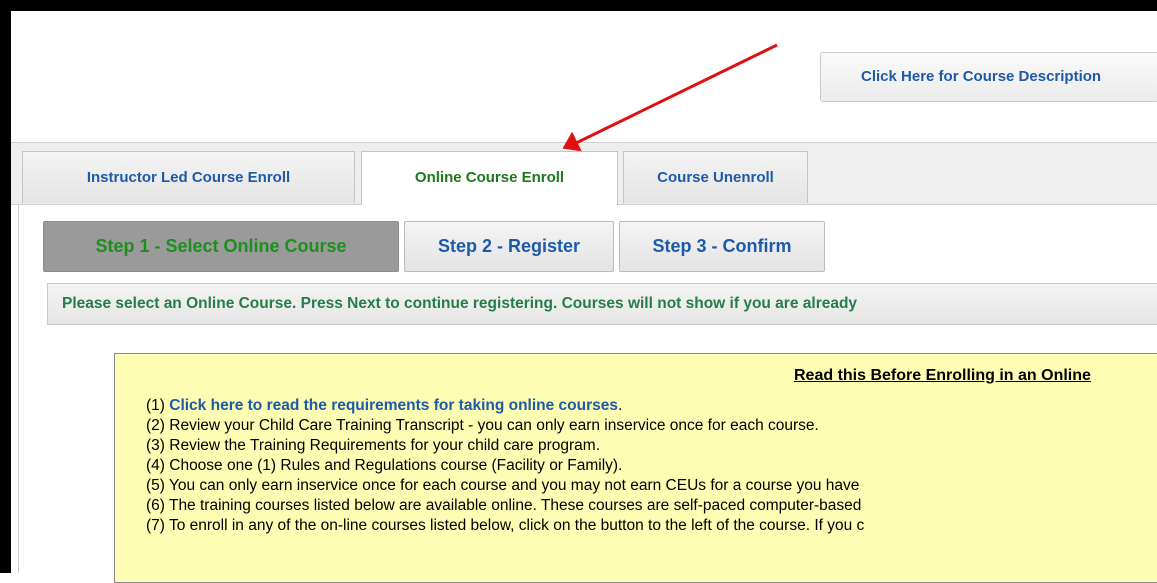 The height and width of the screenshot is (583, 1157). What do you see at coordinates (489, 178) in the screenshot?
I see `tab-online-course-enroll: Online Course Enroll` at bounding box center [489, 178].